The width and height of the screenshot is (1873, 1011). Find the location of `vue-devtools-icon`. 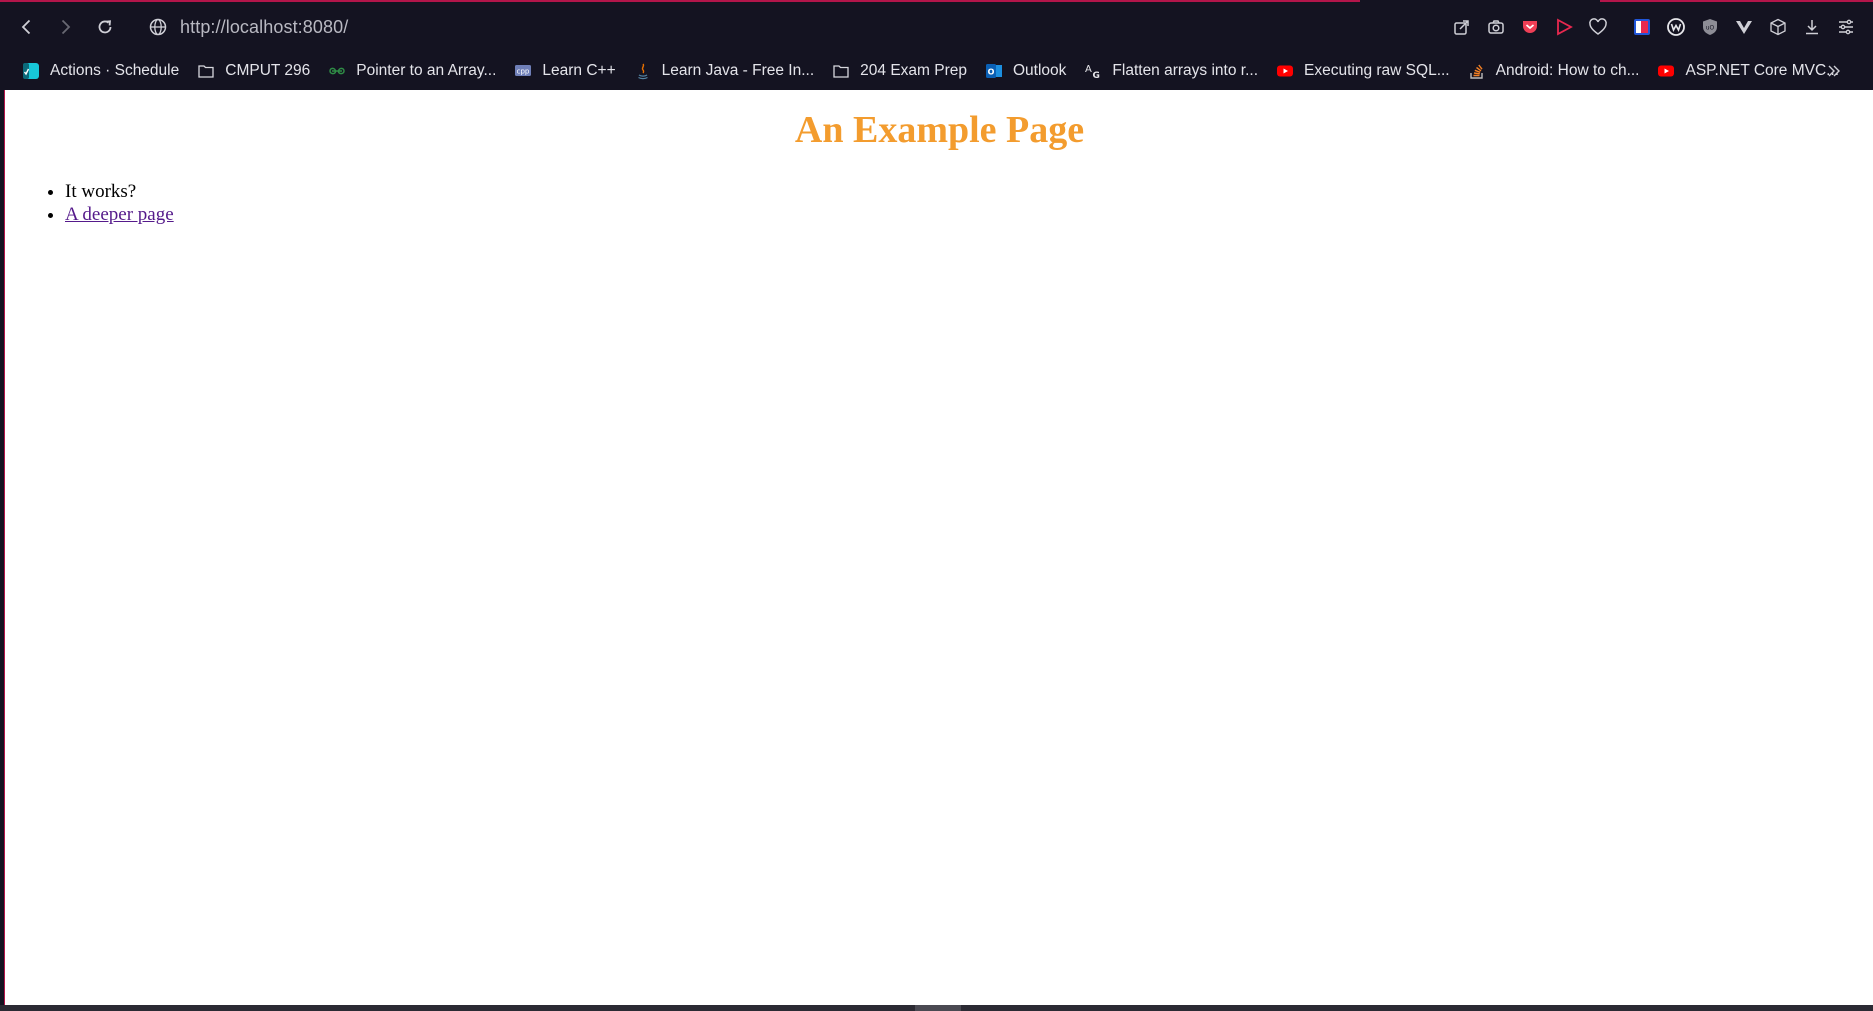

vue-devtools-icon is located at coordinates (1744, 27).